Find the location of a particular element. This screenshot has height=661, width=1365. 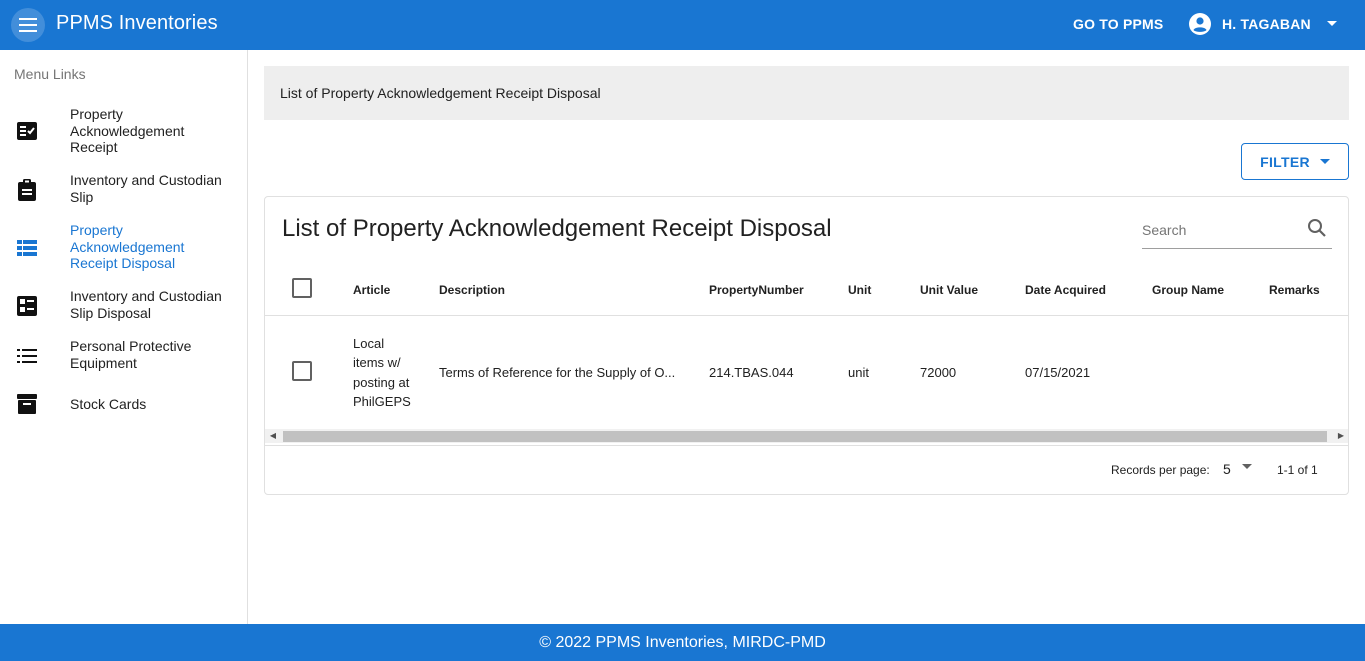

column-header-group-name: Group Name is located at coordinates (1210, 290).